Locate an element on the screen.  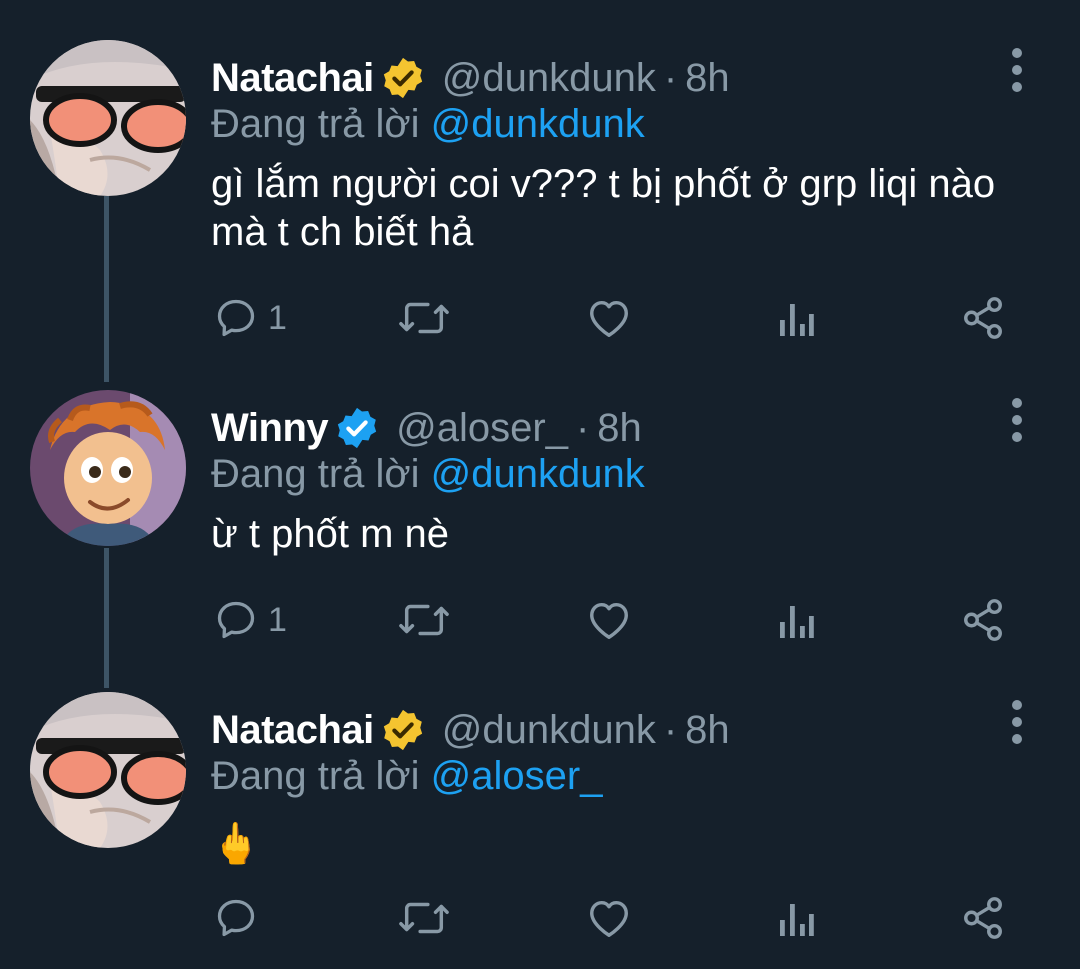
author-name: Winny is located at coordinates (270, 428).